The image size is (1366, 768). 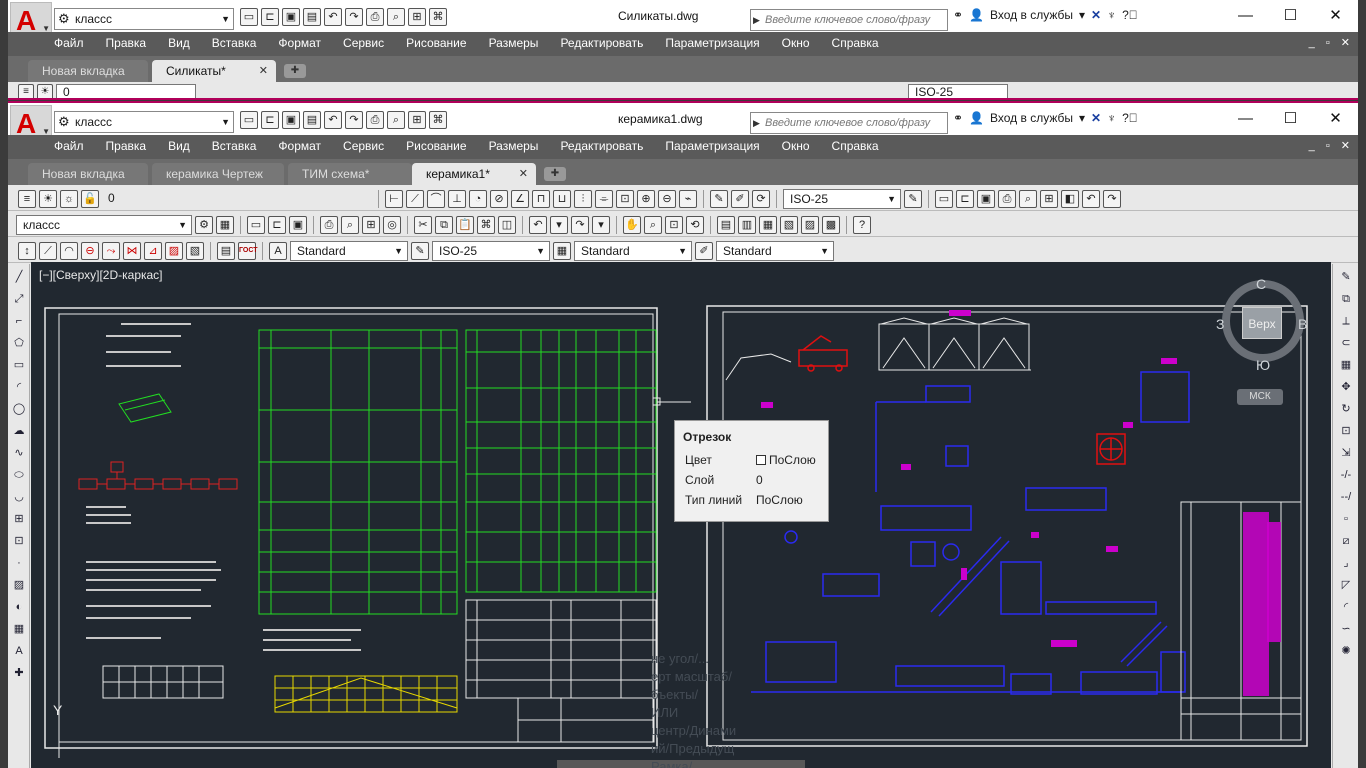 I want to click on text-style-icon: A, so click(x=278, y=251).